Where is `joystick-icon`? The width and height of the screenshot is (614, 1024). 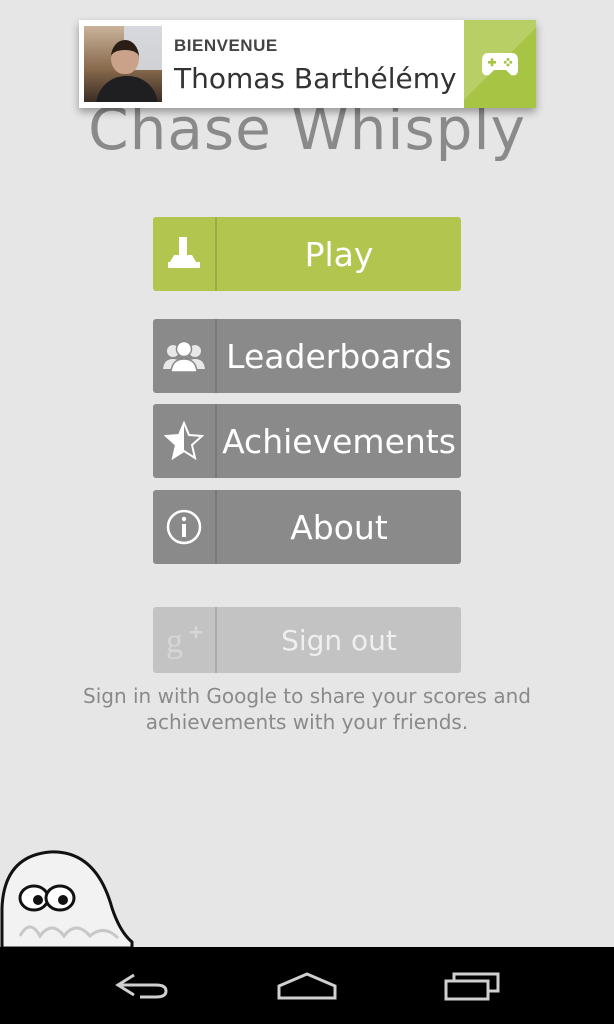
joystick-icon is located at coordinates (185, 254).